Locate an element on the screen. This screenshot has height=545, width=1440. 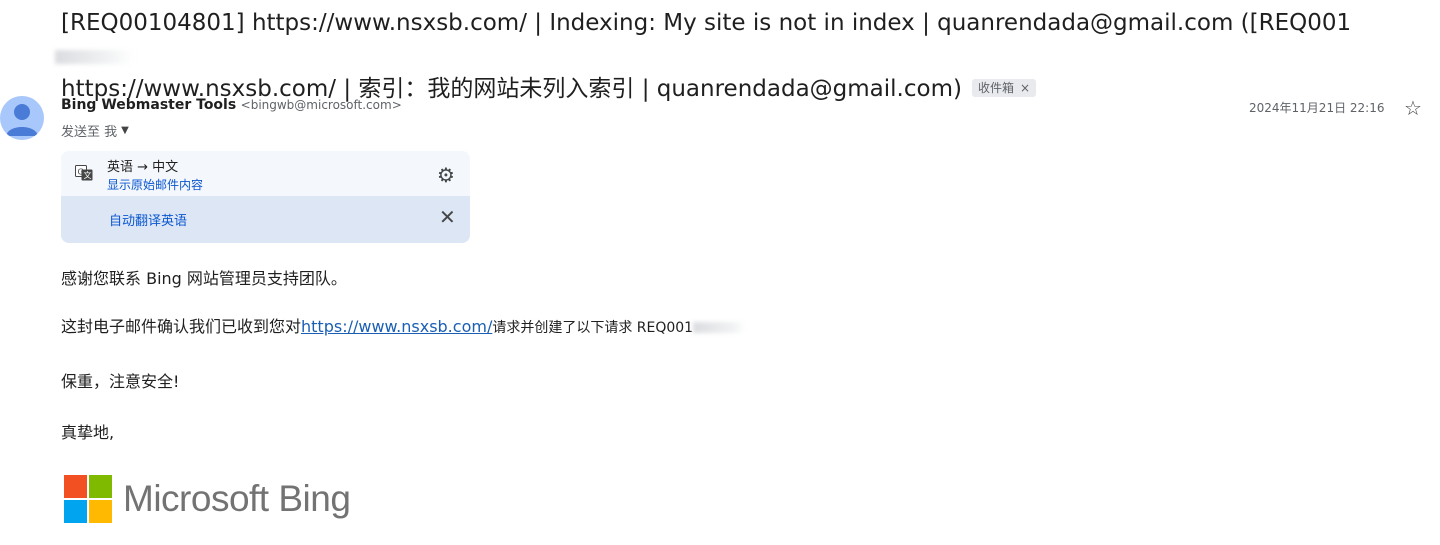
body-p2-suffix: 请求并创建了以下请求 REQ001 is located at coordinates (593, 328).